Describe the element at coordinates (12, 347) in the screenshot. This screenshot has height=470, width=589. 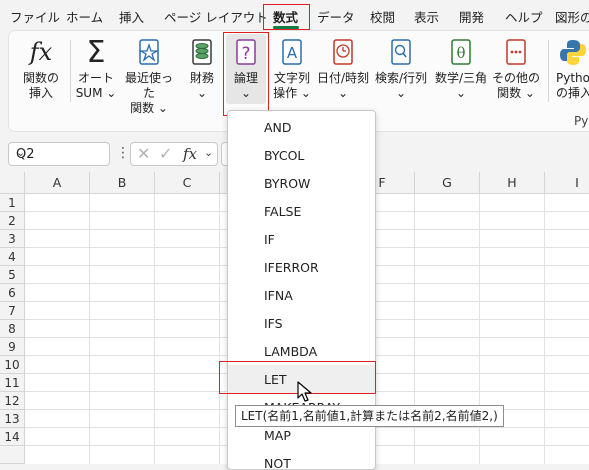
I see `row-header: 9` at that location.